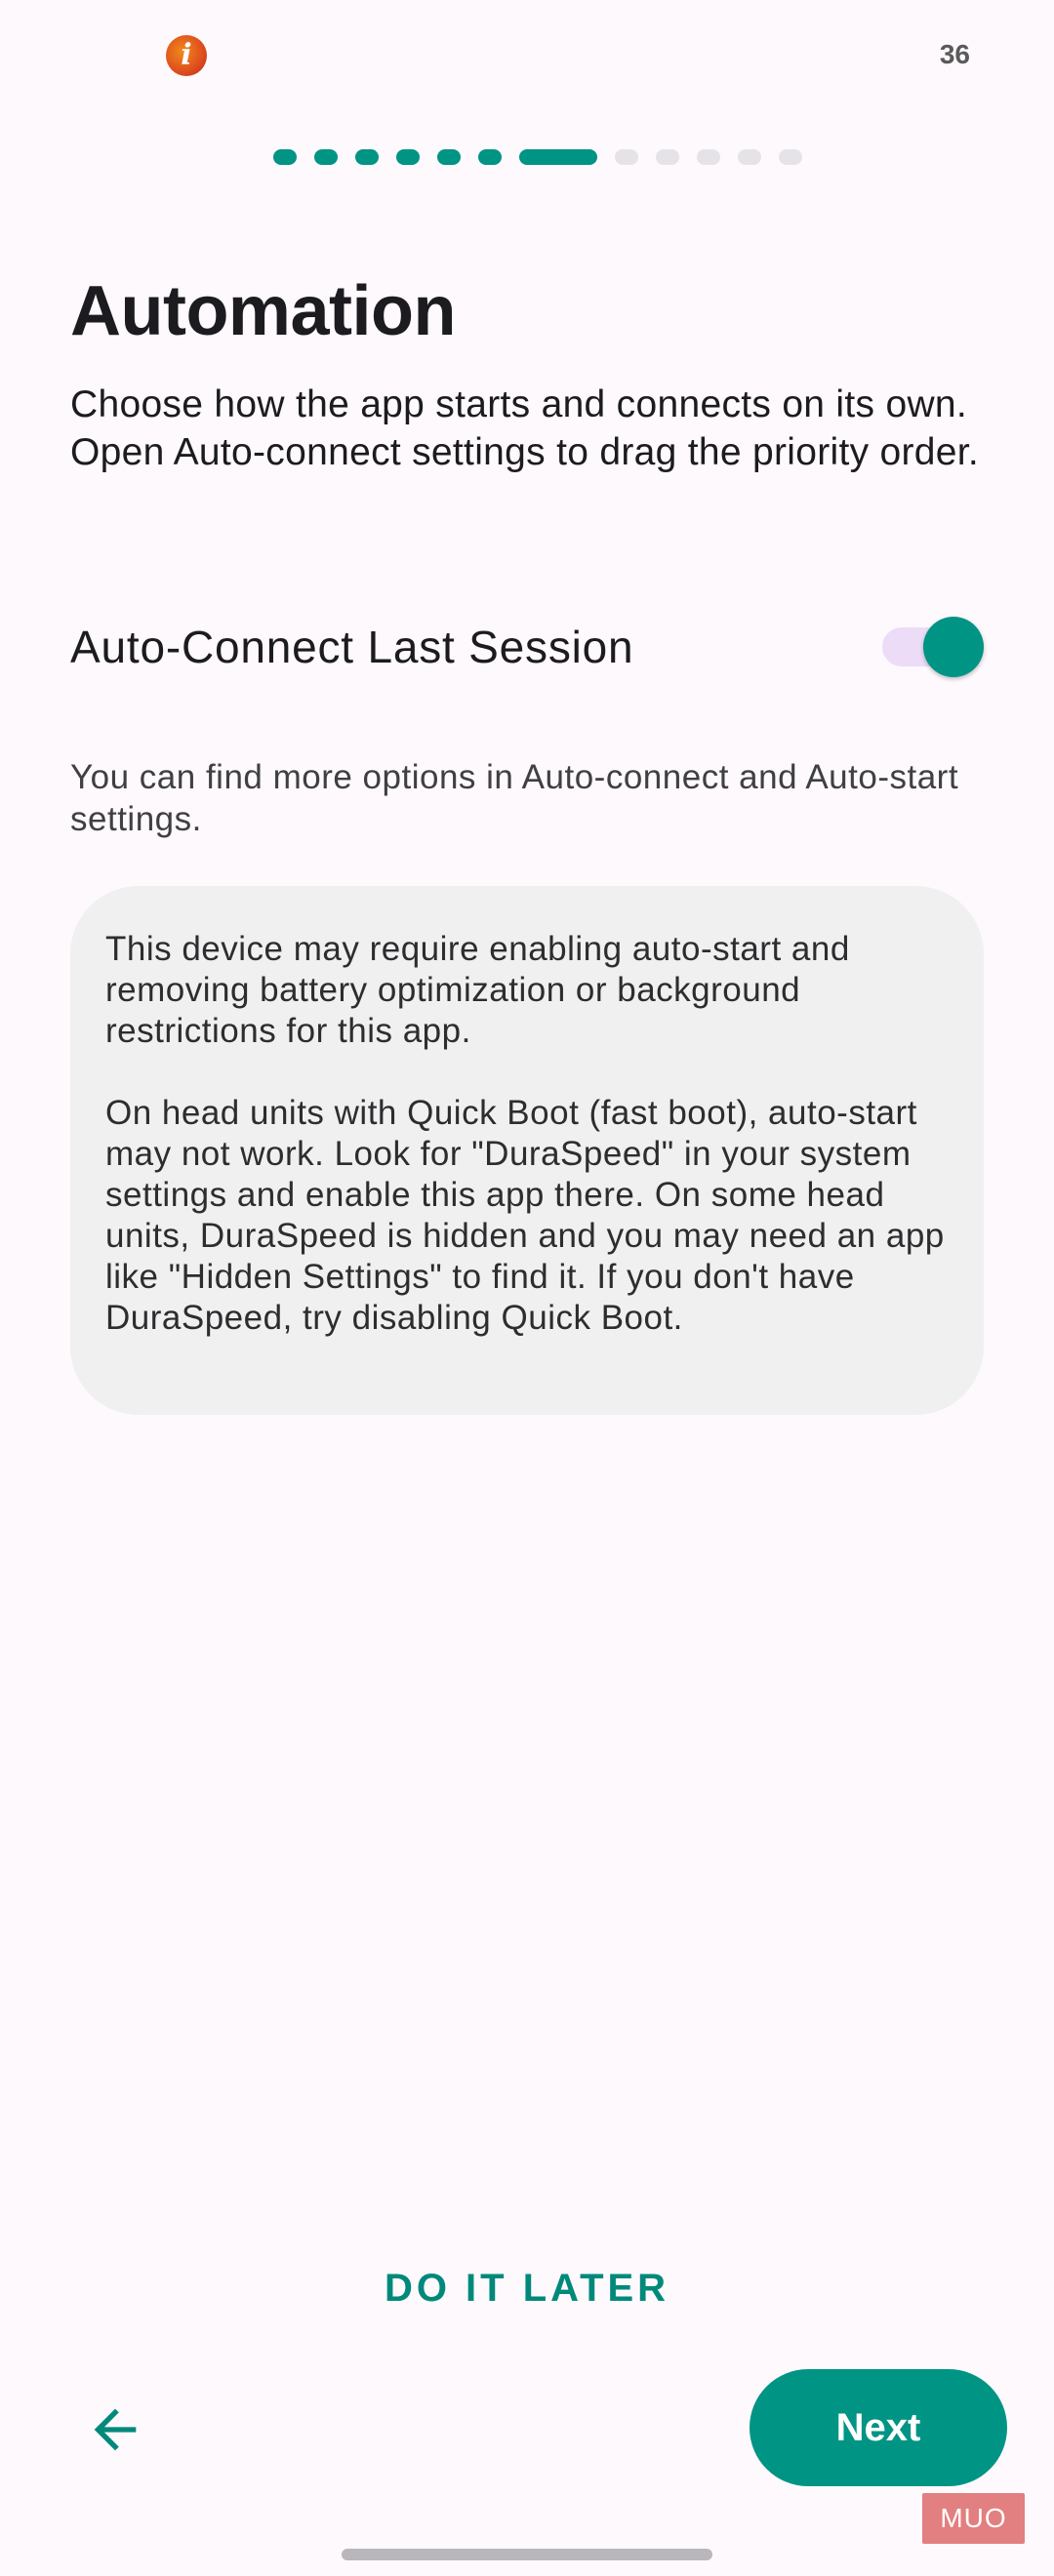 This screenshot has width=1054, height=2576. I want to click on home-indicator, so click(527, 2554).